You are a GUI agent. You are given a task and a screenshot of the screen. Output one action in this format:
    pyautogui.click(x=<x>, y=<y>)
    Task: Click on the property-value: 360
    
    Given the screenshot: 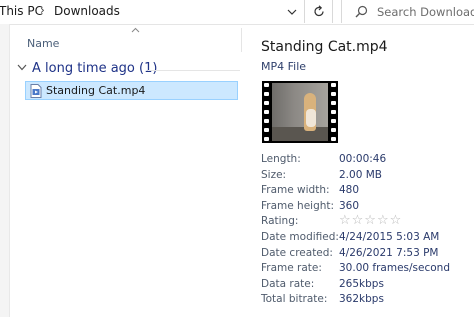 What is the action you would take?
    pyautogui.click(x=349, y=205)
    